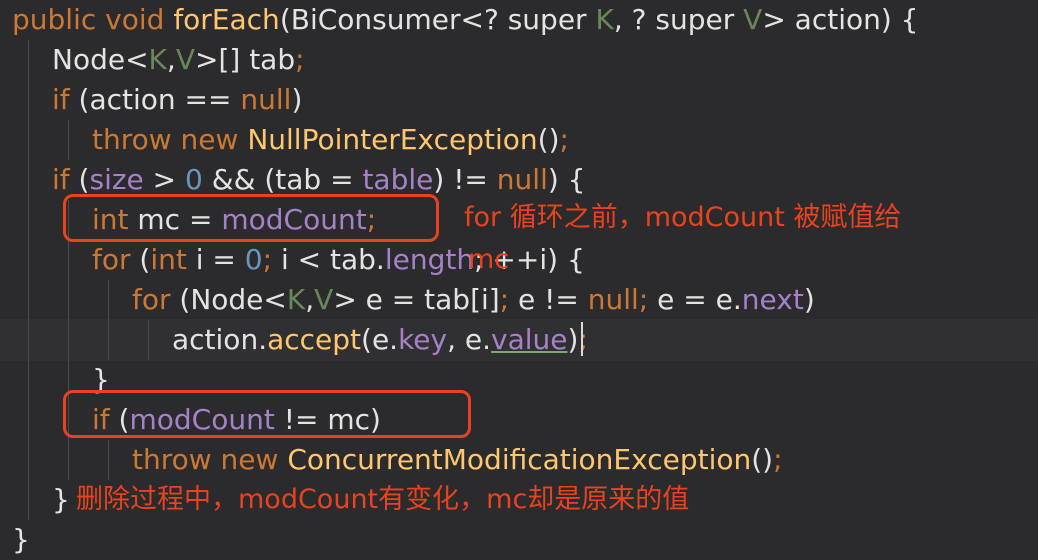 The image size is (1038, 560). I want to click on class-name: ConcurrentModificationException, so click(519, 459).